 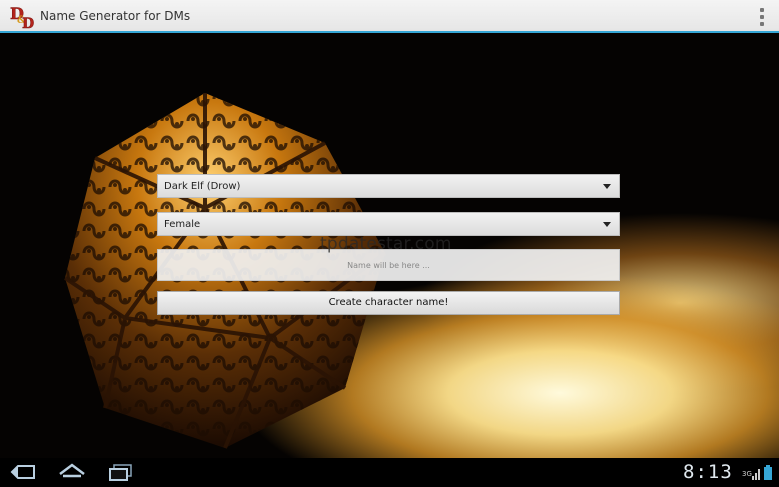 I want to click on race-spinner: Dark Elf (Drow), so click(x=388, y=186).